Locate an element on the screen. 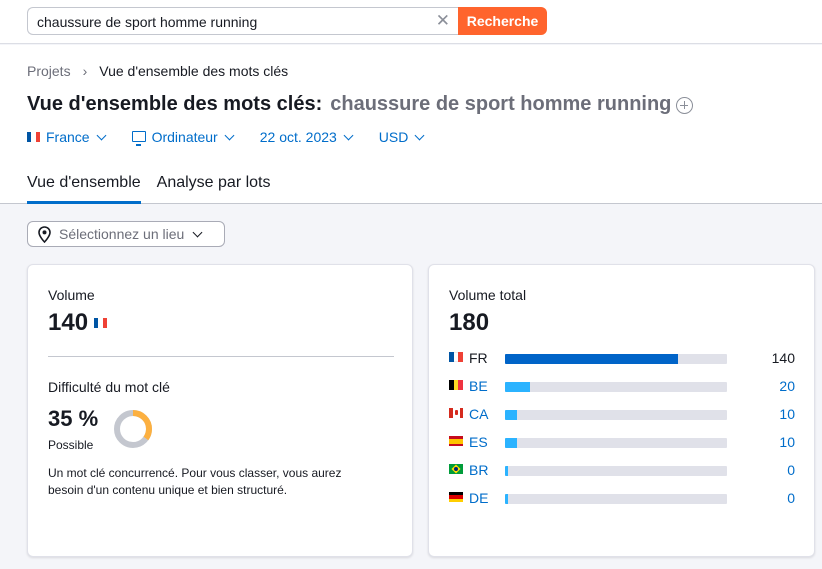 Image resolution: width=822 pixels, height=569 pixels. date-filter-label: 22 oct. 2023 is located at coordinates (298, 137).